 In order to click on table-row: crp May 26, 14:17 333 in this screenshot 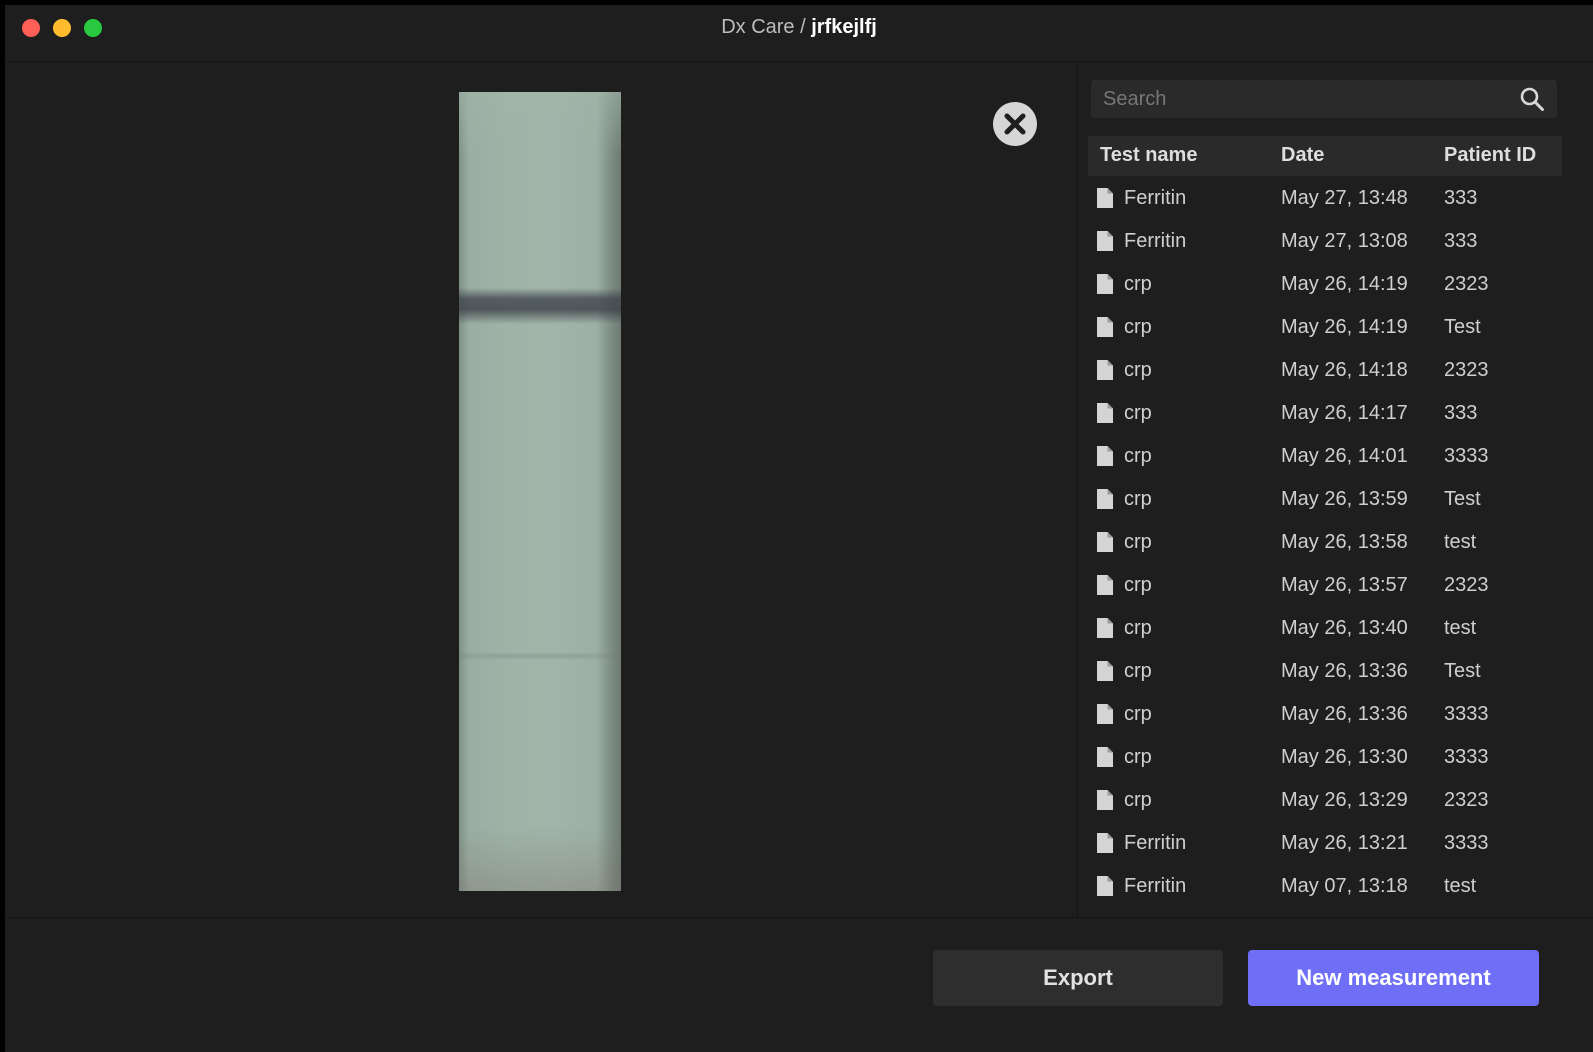, I will do `click(1325, 412)`.